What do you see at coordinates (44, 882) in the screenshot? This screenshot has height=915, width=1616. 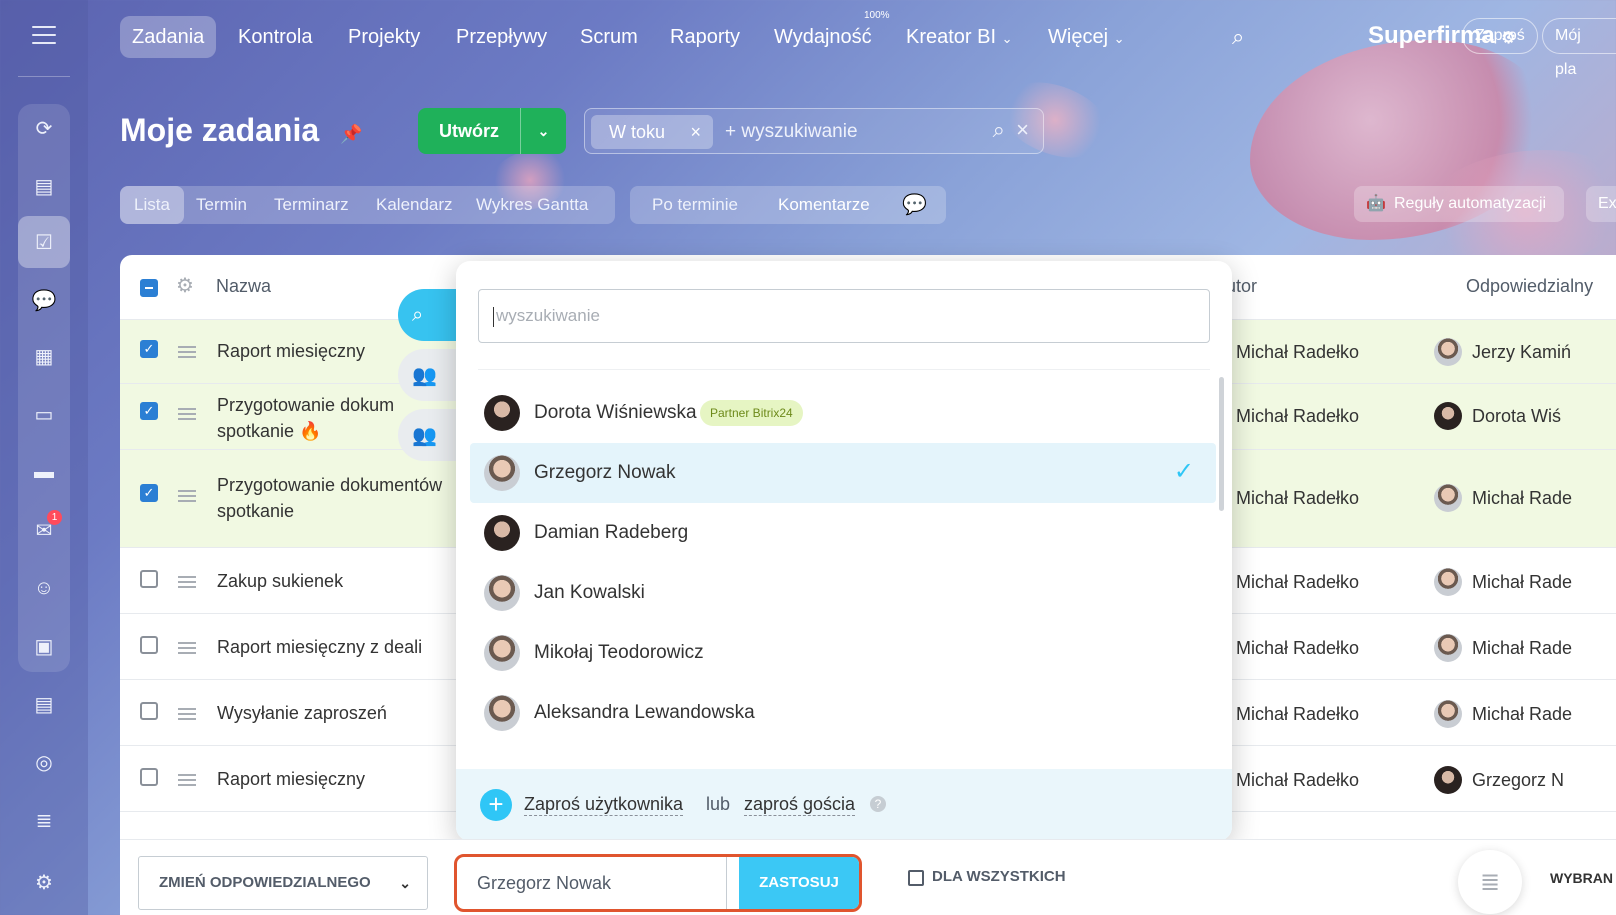 I see `settings-icon: ⚙` at bounding box center [44, 882].